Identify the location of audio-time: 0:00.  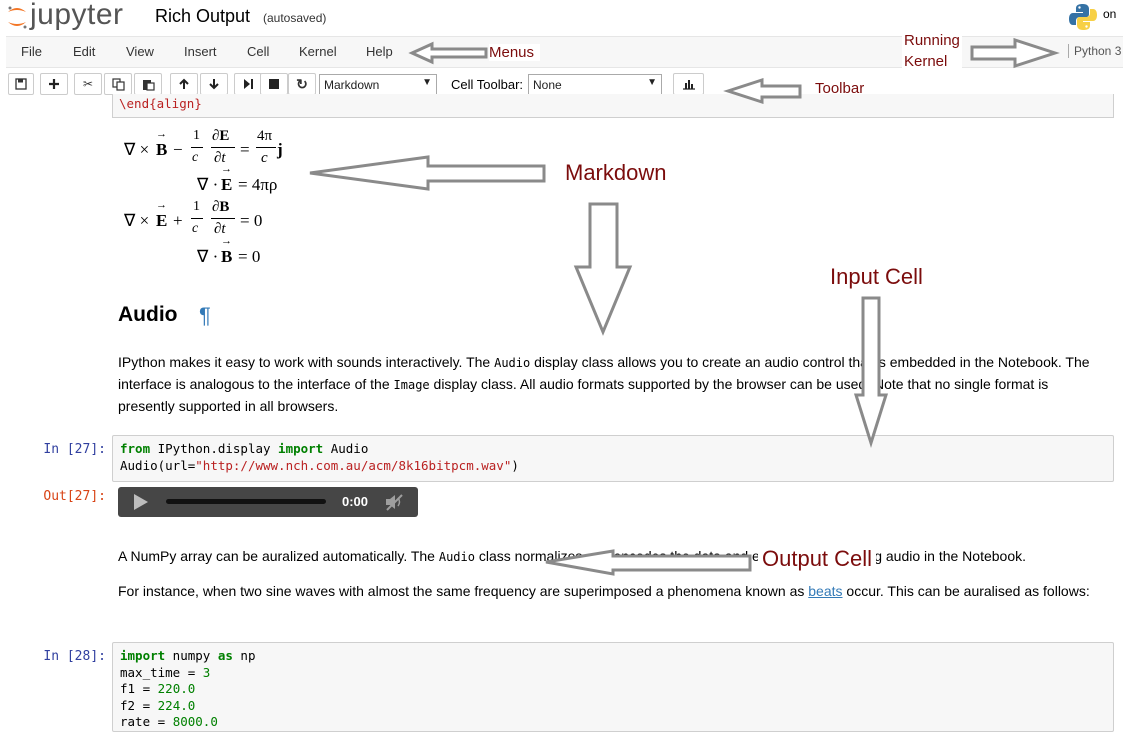
(355, 501).